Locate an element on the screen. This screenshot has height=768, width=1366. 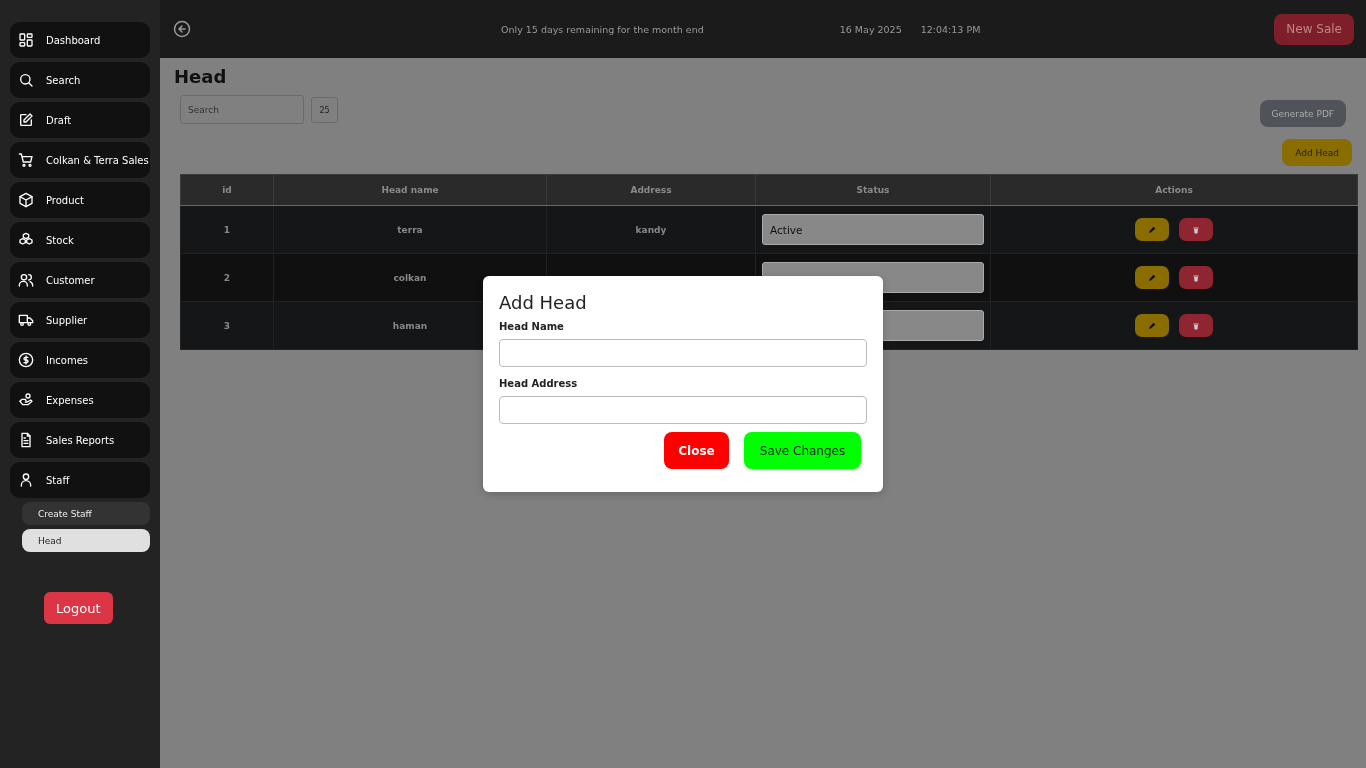
nav-item: Sales Reports is located at coordinates (80, 440).